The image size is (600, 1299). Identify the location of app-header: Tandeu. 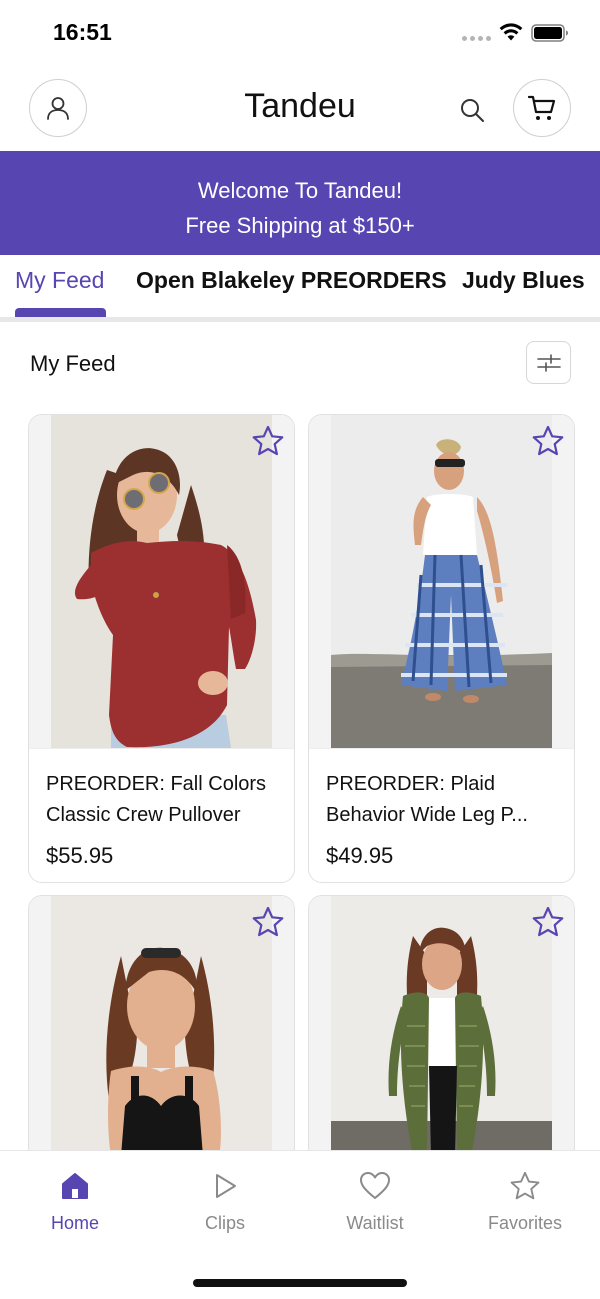
(300, 109).